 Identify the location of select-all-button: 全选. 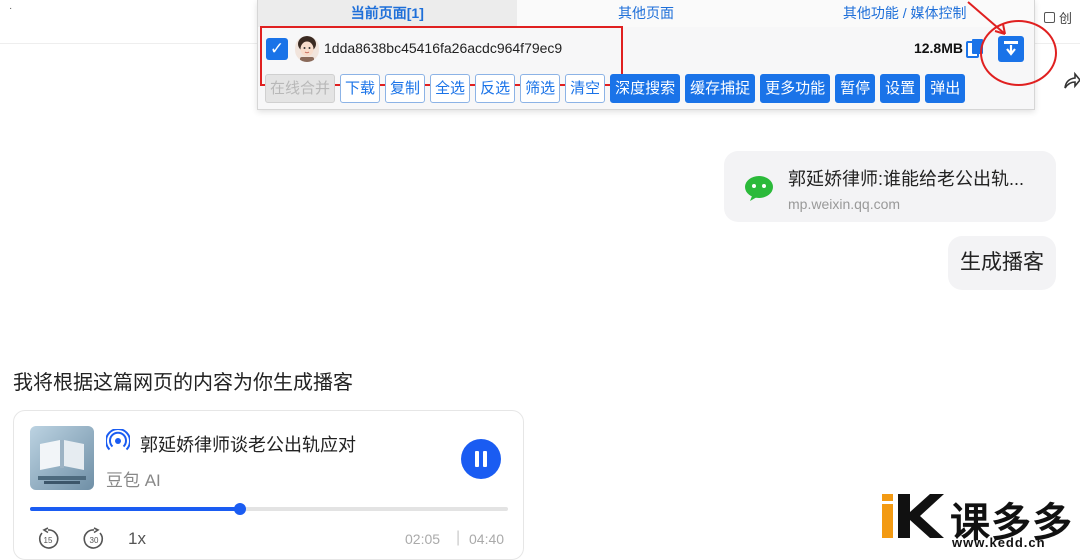
(450, 88).